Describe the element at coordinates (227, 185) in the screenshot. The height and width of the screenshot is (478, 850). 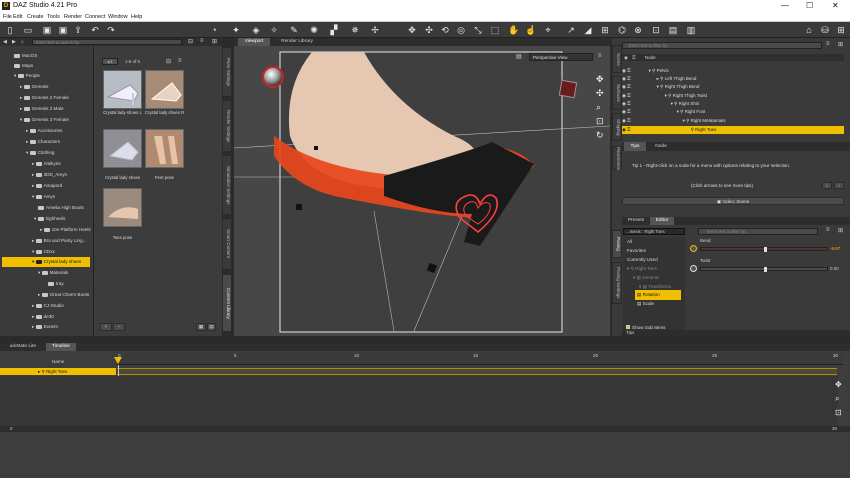
I see `tab-simulation-settings: Simulation Settings` at that location.